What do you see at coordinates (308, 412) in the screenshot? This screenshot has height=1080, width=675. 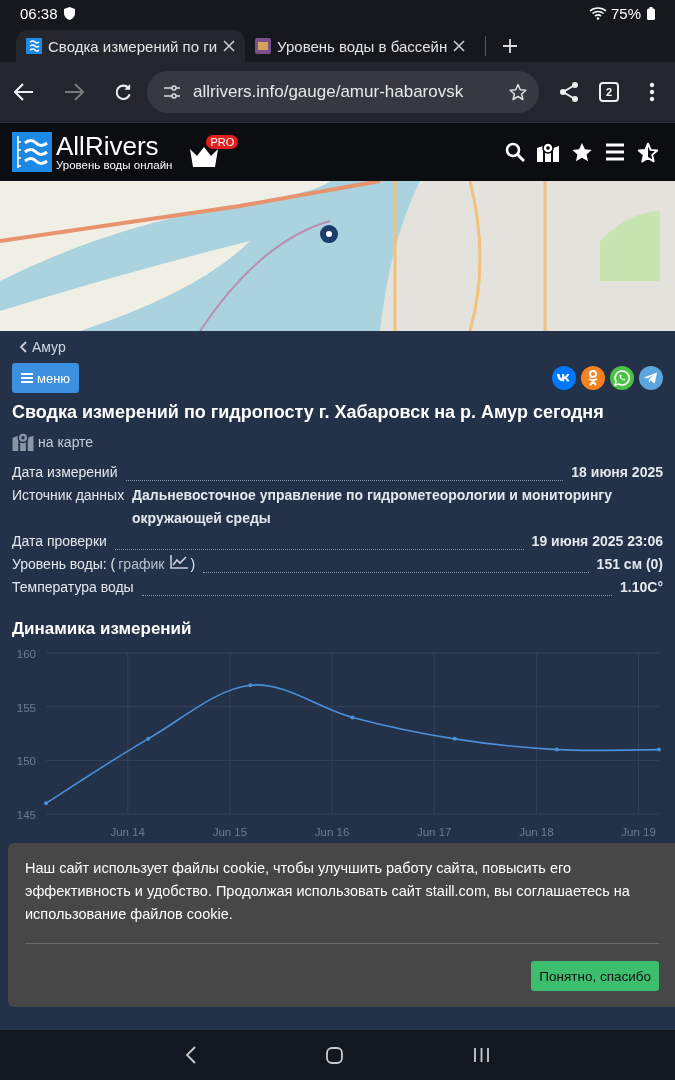 I see `page-title: Сводка измерений по гидропосту г. Хабаровск на р. Амур сегодня` at bounding box center [308, 412].